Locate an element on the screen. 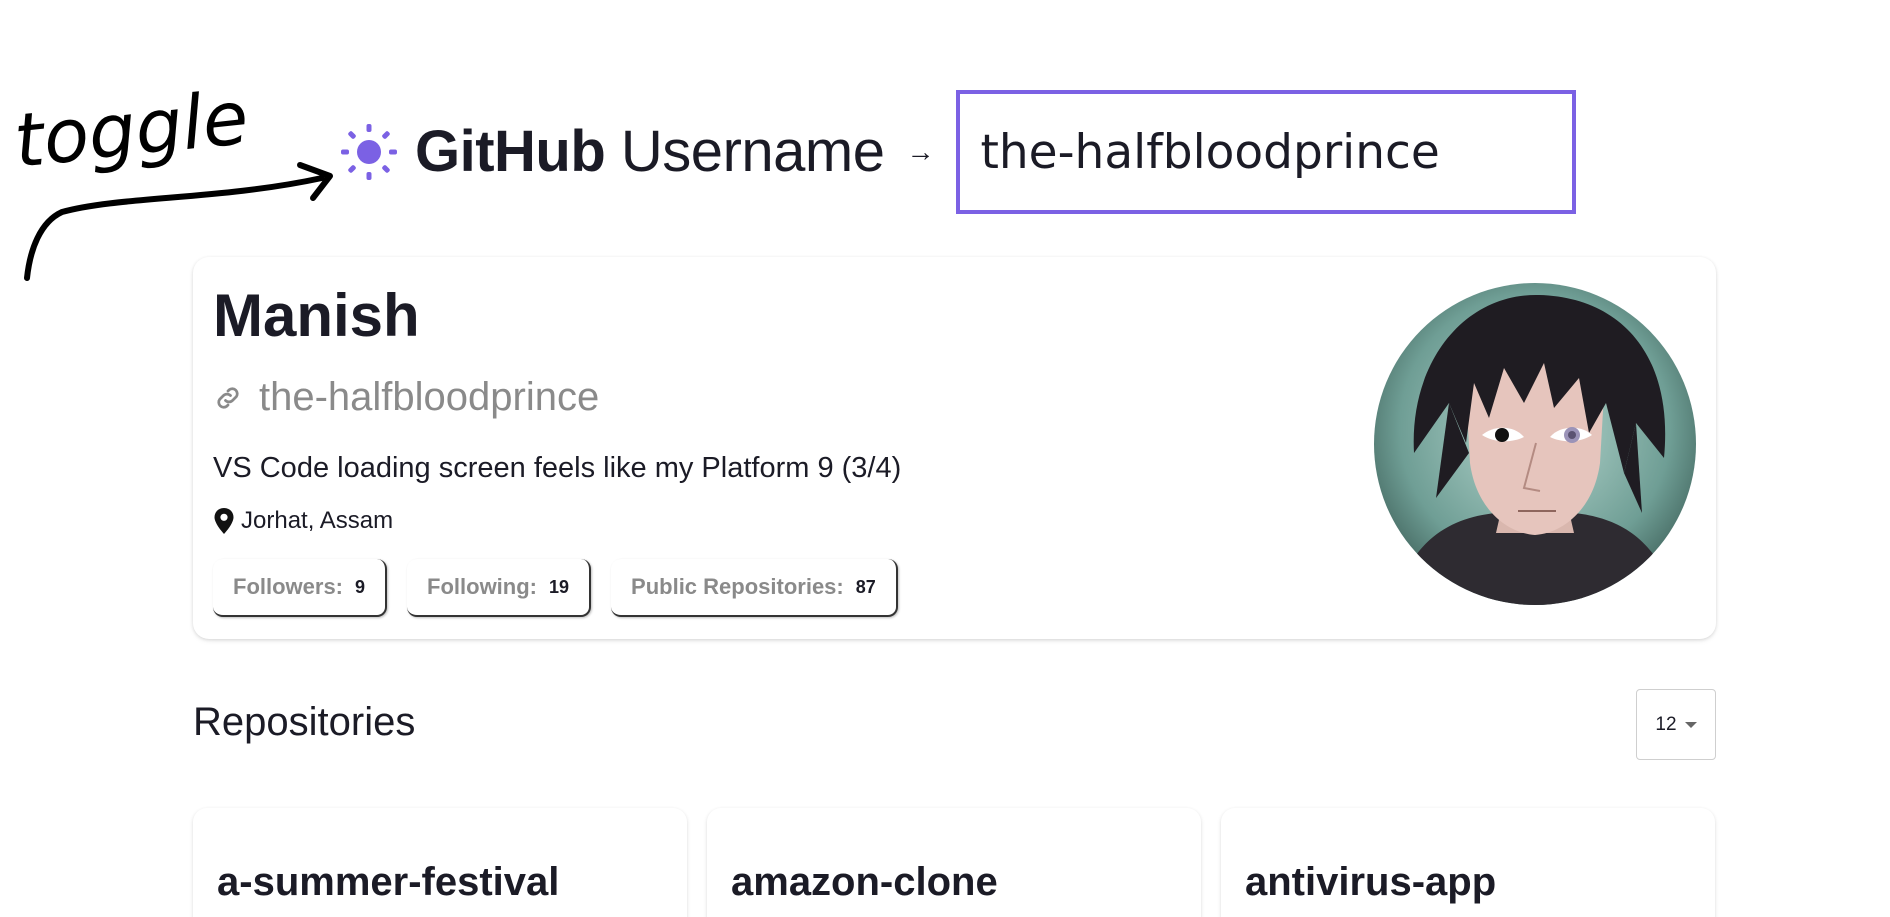  username-input is located at coordinates (1266, 152).